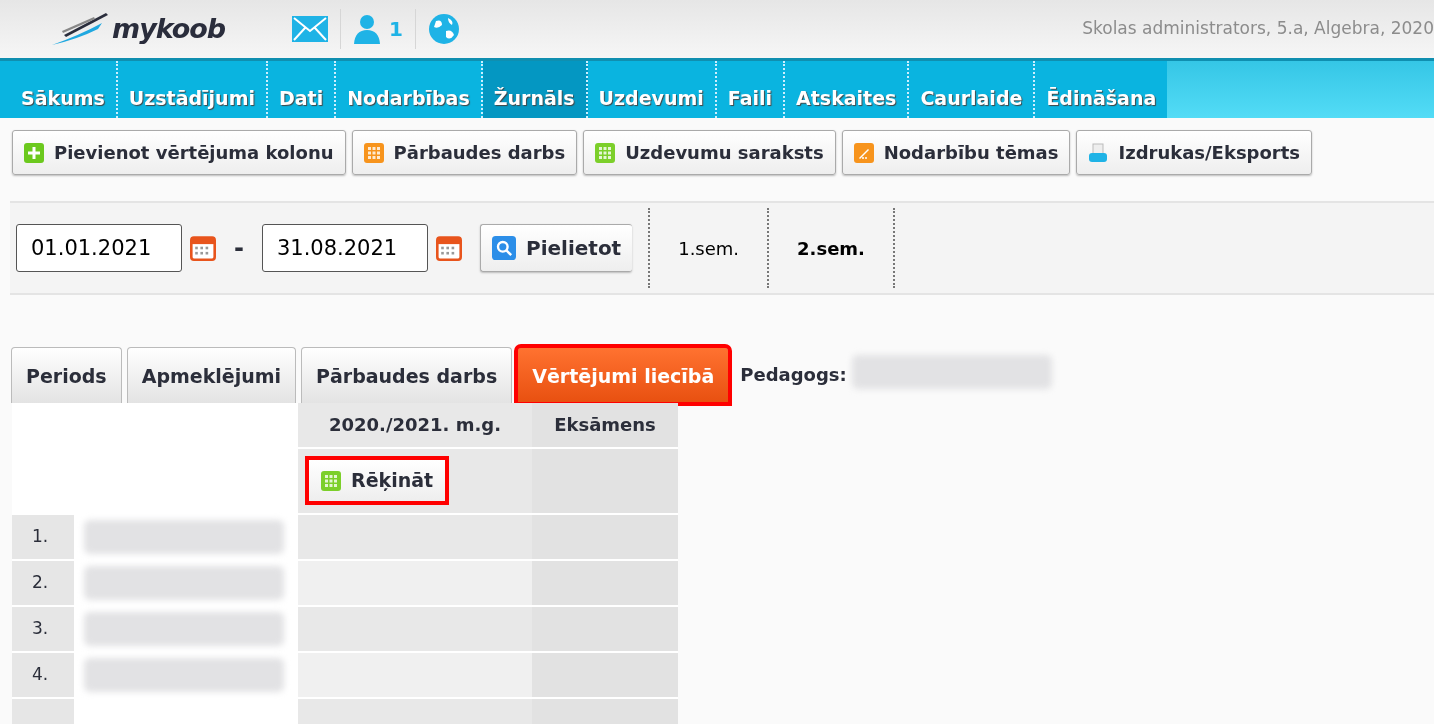 The image size is (1434, 724). I want to click on row-number: 1., so click(43, 537).